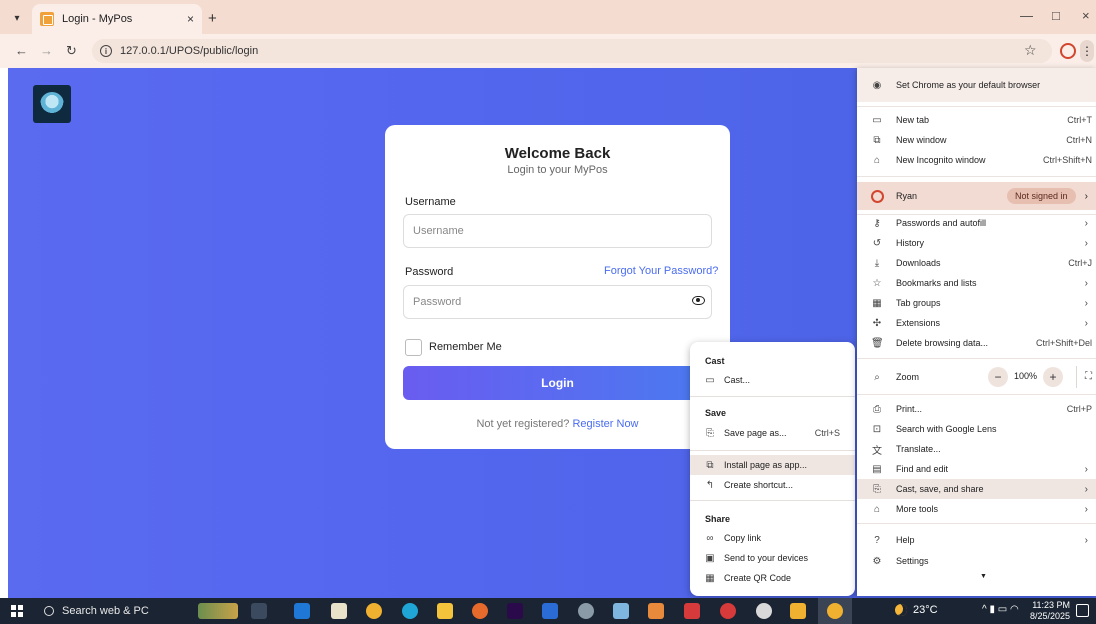 The height and width of the screenshot is (624, 1096). I want to click on send-devices-item: ▣ Send to your devices, so click(772, 558).